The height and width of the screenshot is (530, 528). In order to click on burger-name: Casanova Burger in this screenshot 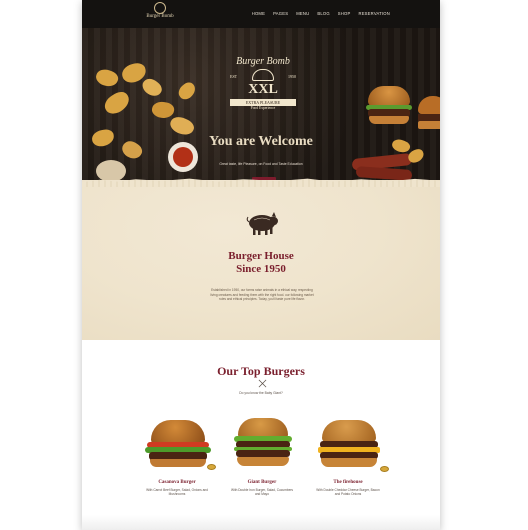, I will do `click(177, 482)`.